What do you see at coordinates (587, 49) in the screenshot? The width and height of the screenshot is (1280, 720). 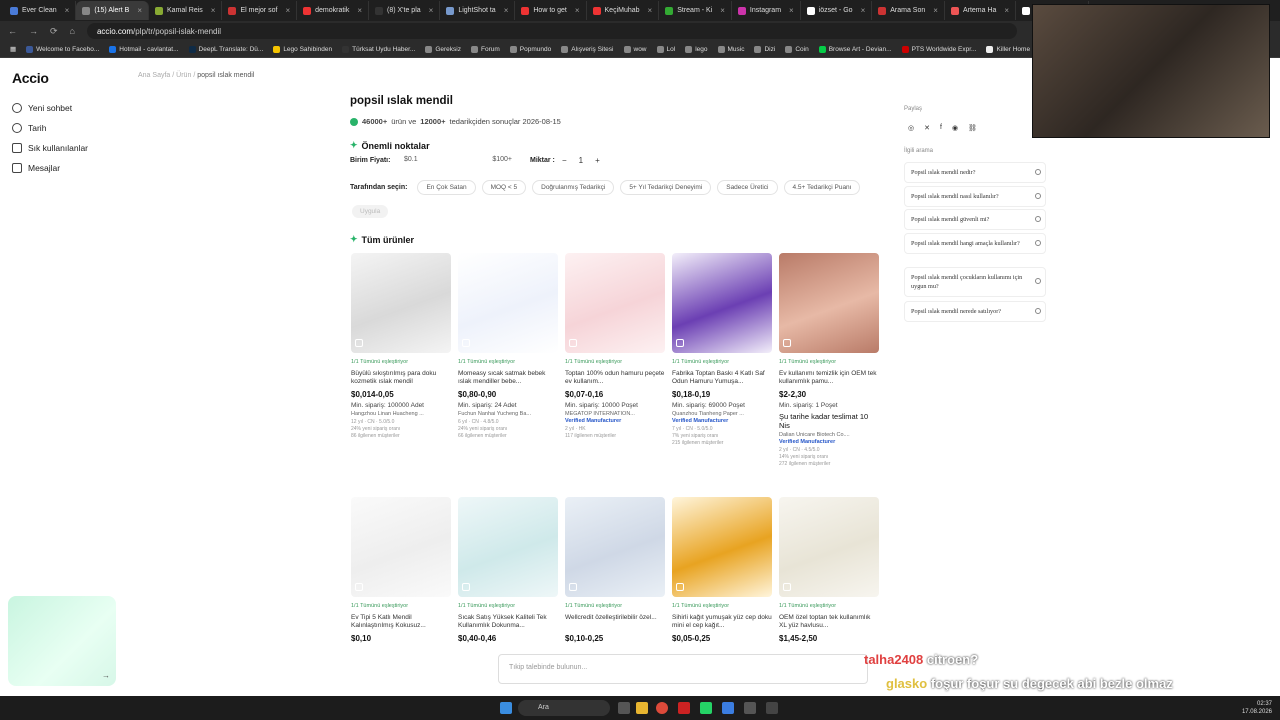 I see `bookmark-item: Alışveriş Sitesi` at bounding box center [587, 49].